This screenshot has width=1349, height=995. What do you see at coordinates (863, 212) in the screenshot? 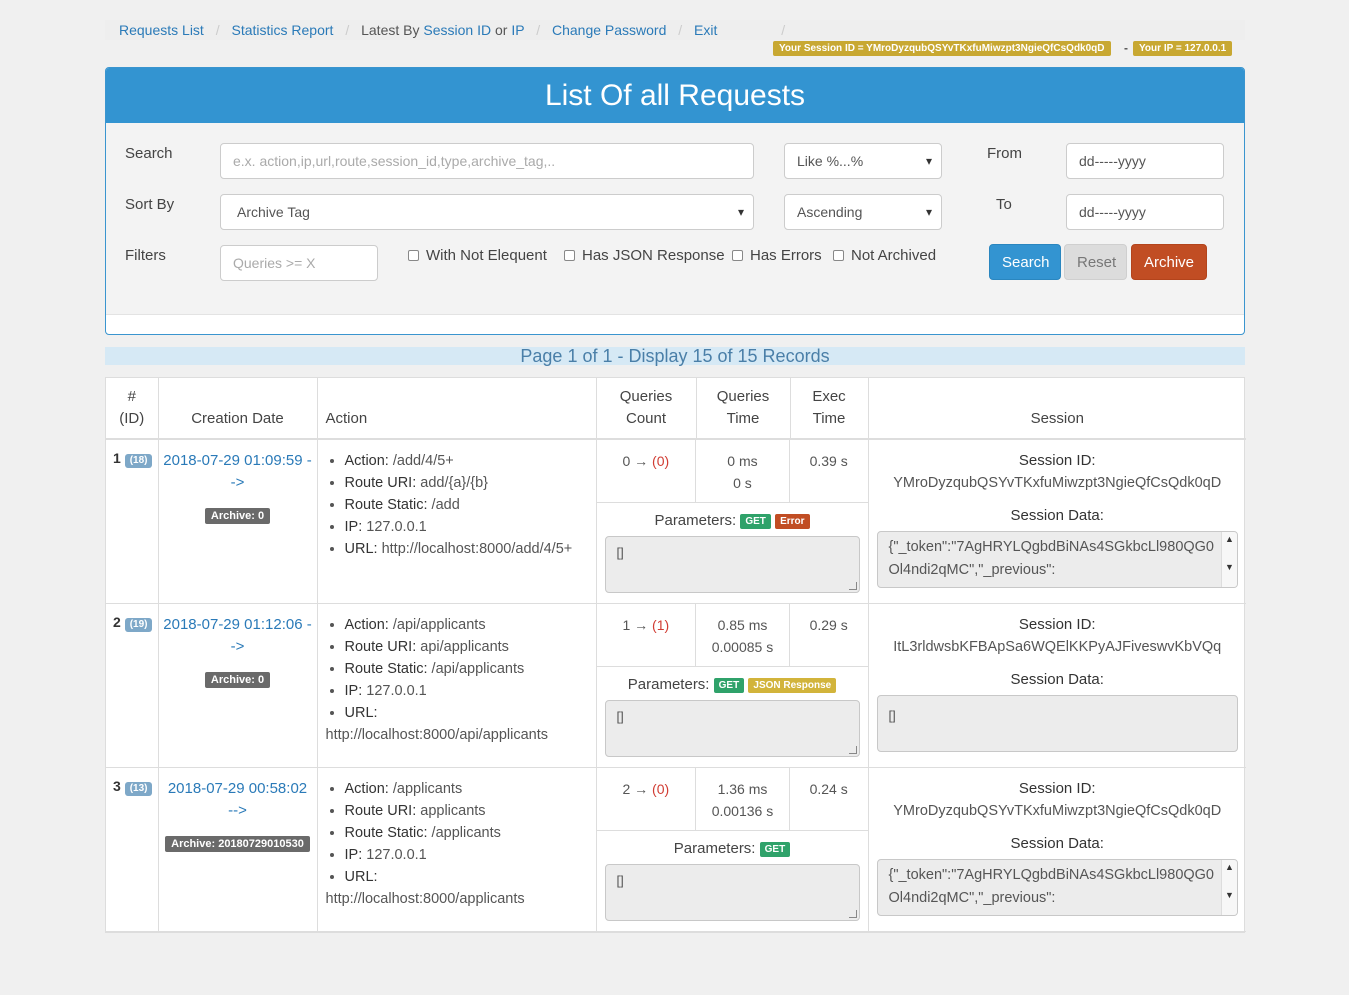
I see `order-select: Ascending` at bounding box center [863, 212].